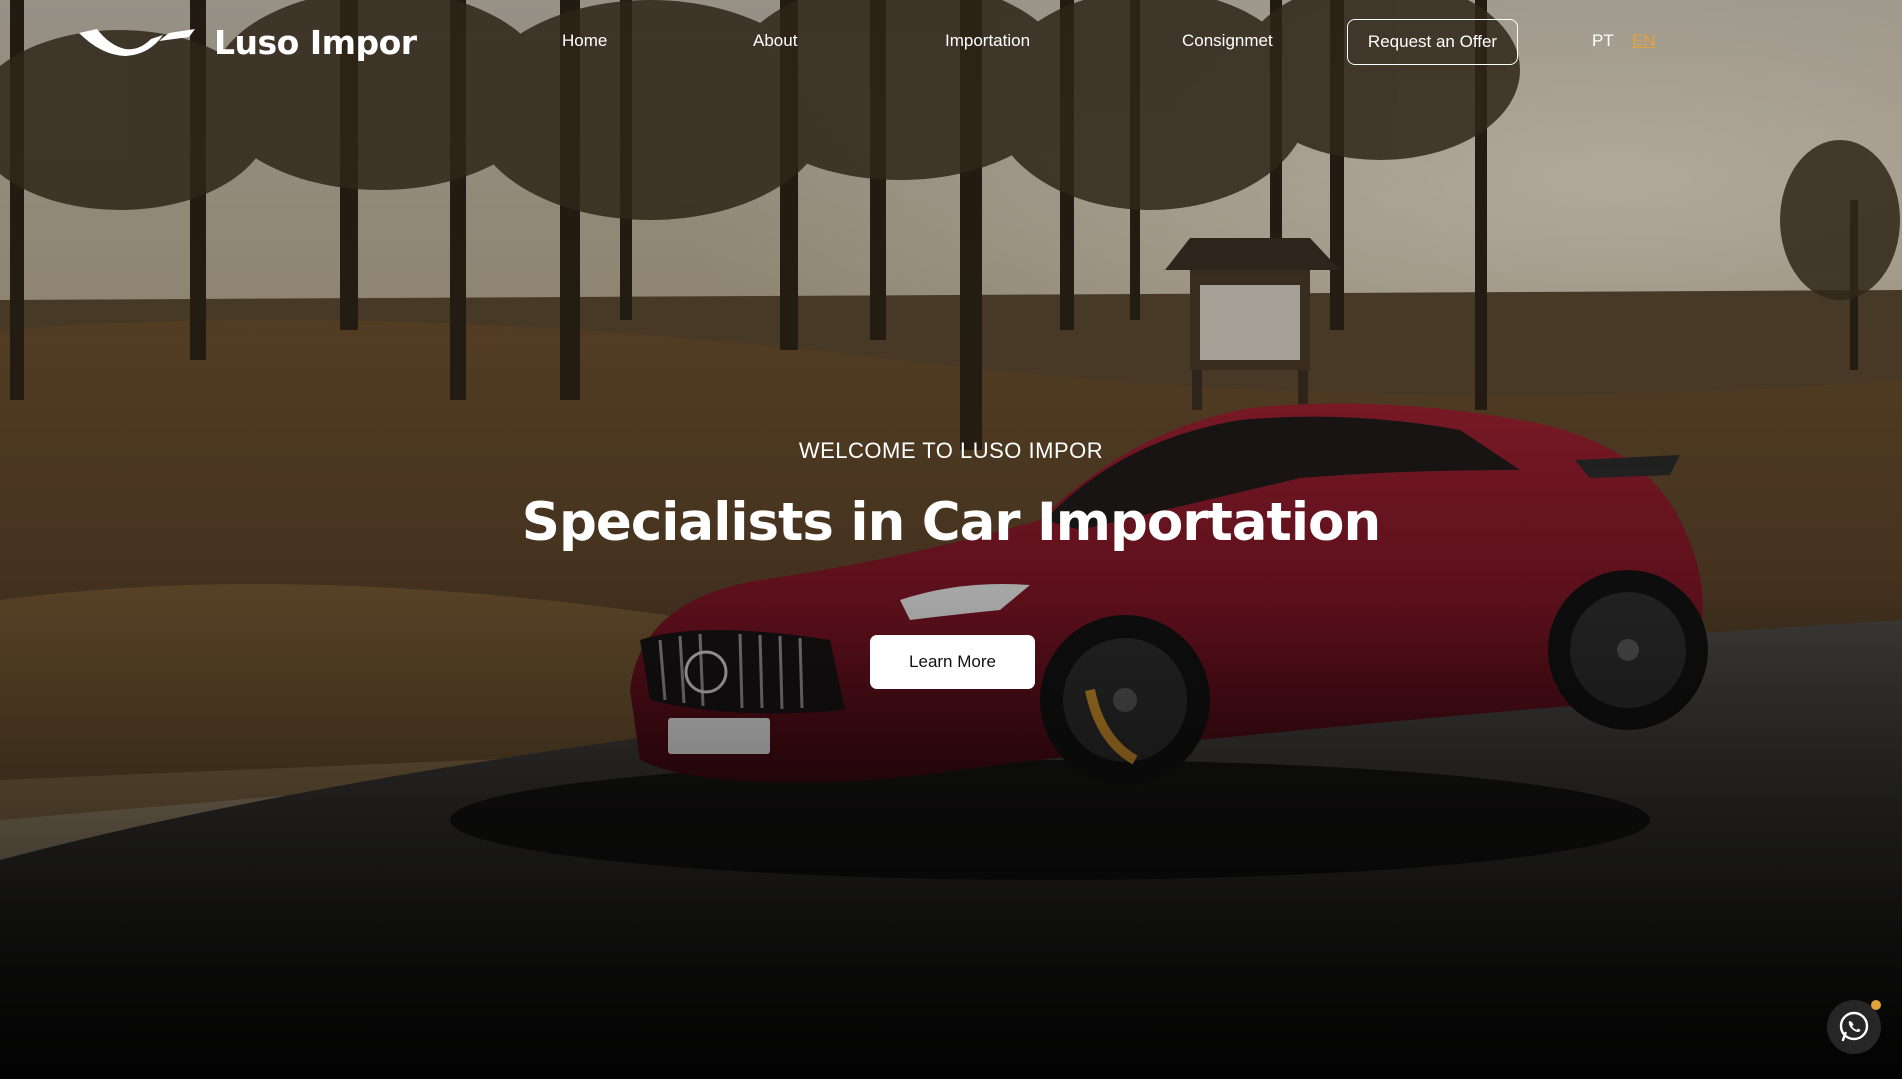  What do you see at coordinates (1432, 42) in the screenshot?
I see `request-offer-button: Request an Offer` at bounding box center [1432, 42].